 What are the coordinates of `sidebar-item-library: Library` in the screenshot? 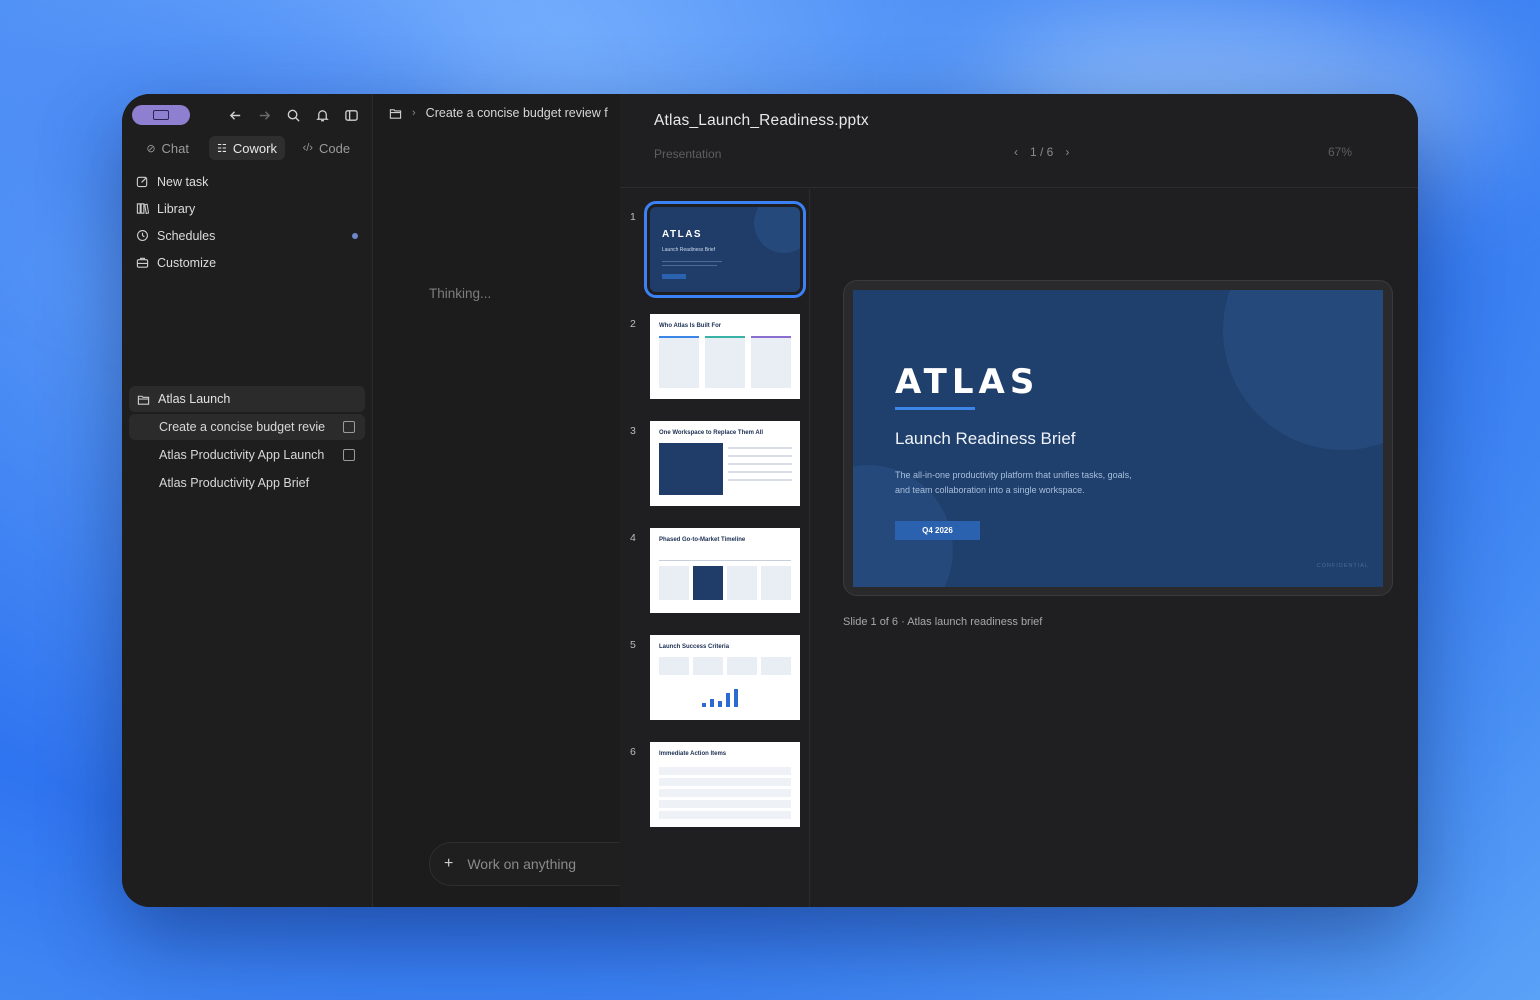 It's located at (247, 208).